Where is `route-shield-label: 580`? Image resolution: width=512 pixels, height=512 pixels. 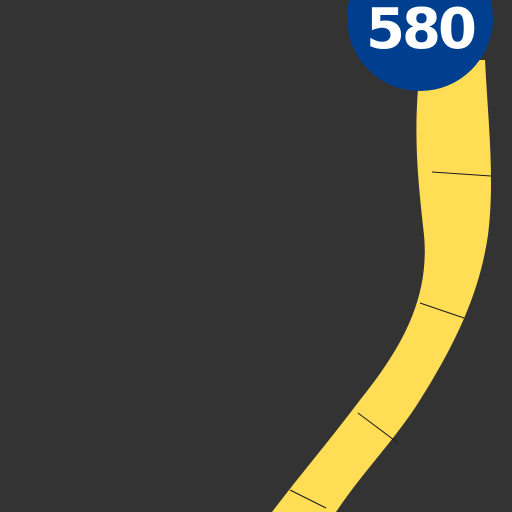
route-shield-label: 580 is located at coordinates (420, 31).